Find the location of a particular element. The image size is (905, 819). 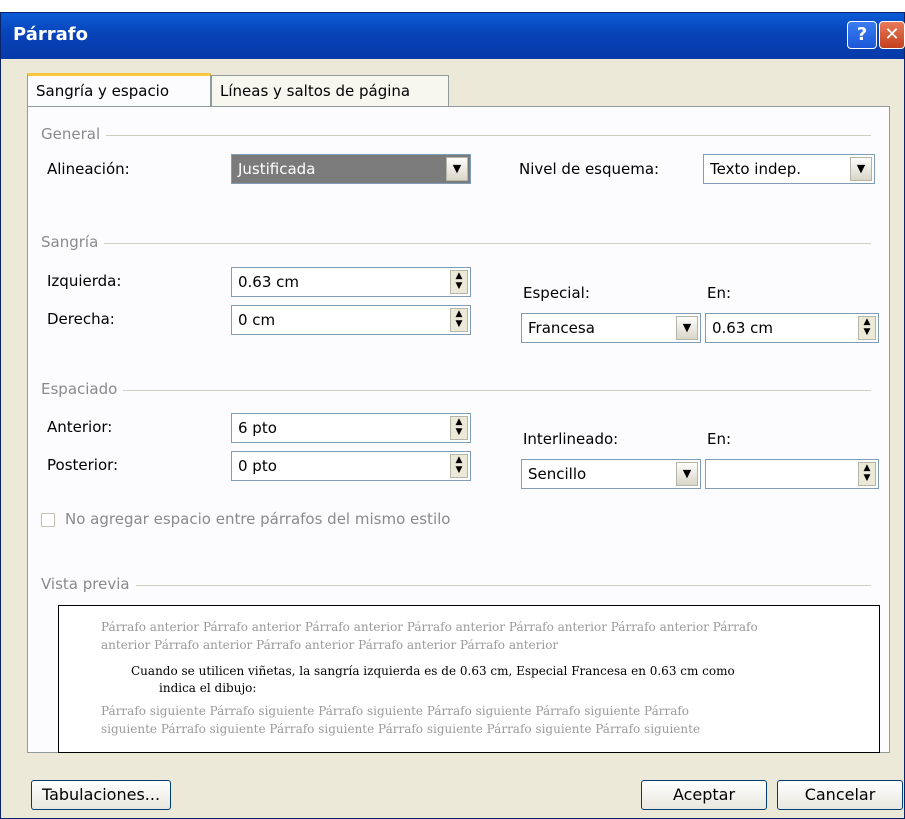

especial-select: Francesa ▼ is located at coordinates (611, 328).